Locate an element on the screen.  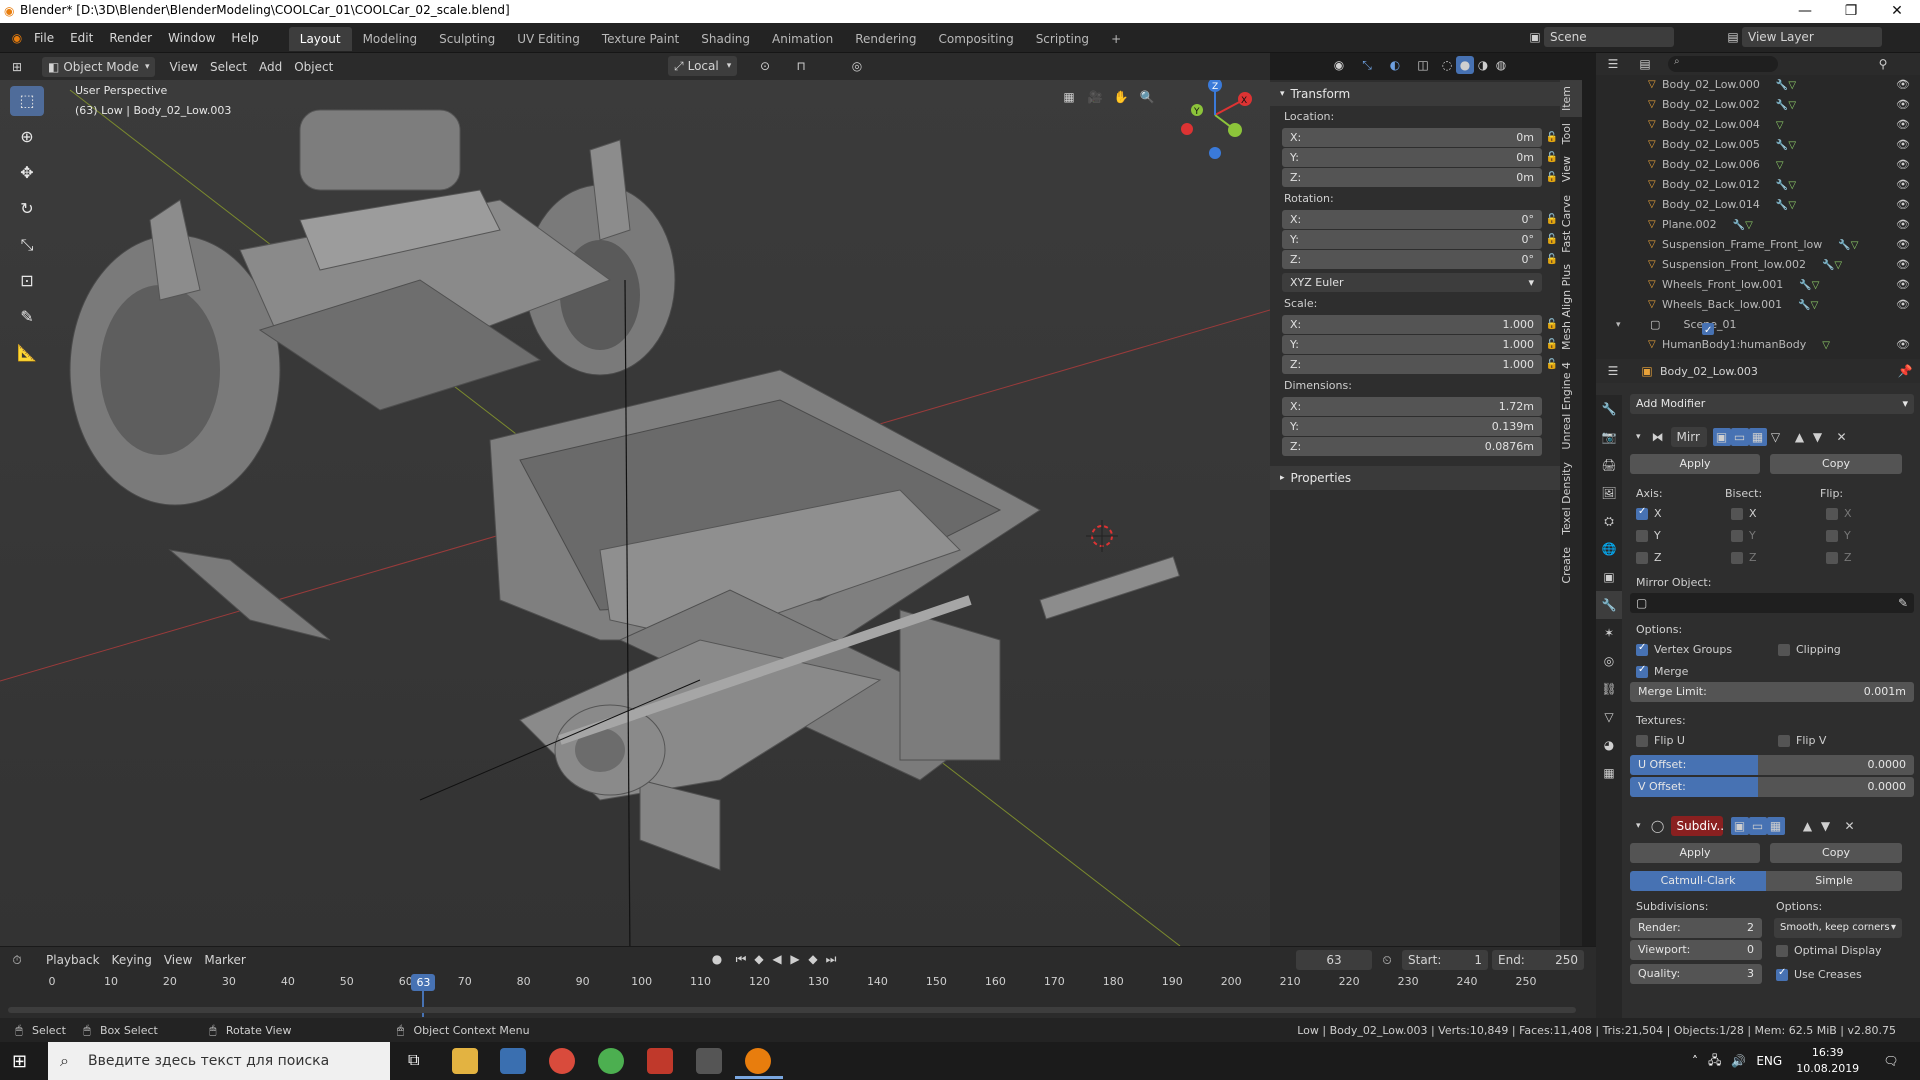
view-layer-selector: ▤ View Layer is located at coordinates (1803, 37).